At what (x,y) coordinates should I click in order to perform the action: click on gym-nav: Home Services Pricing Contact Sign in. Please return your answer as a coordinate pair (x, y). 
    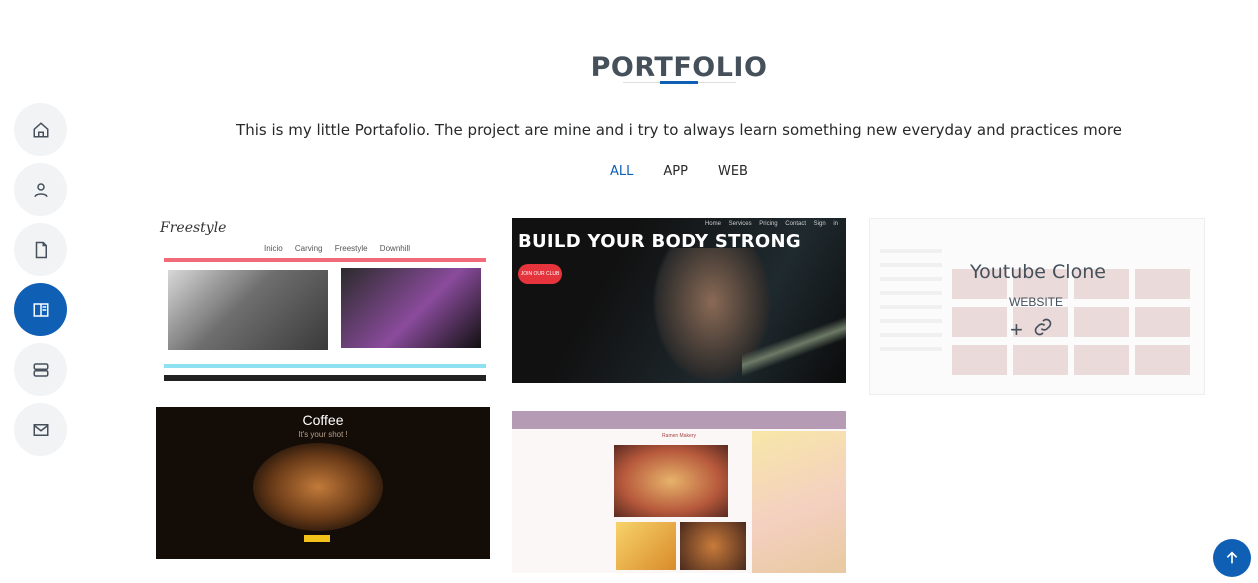
    Looking at the image, I should click on (771, 224).